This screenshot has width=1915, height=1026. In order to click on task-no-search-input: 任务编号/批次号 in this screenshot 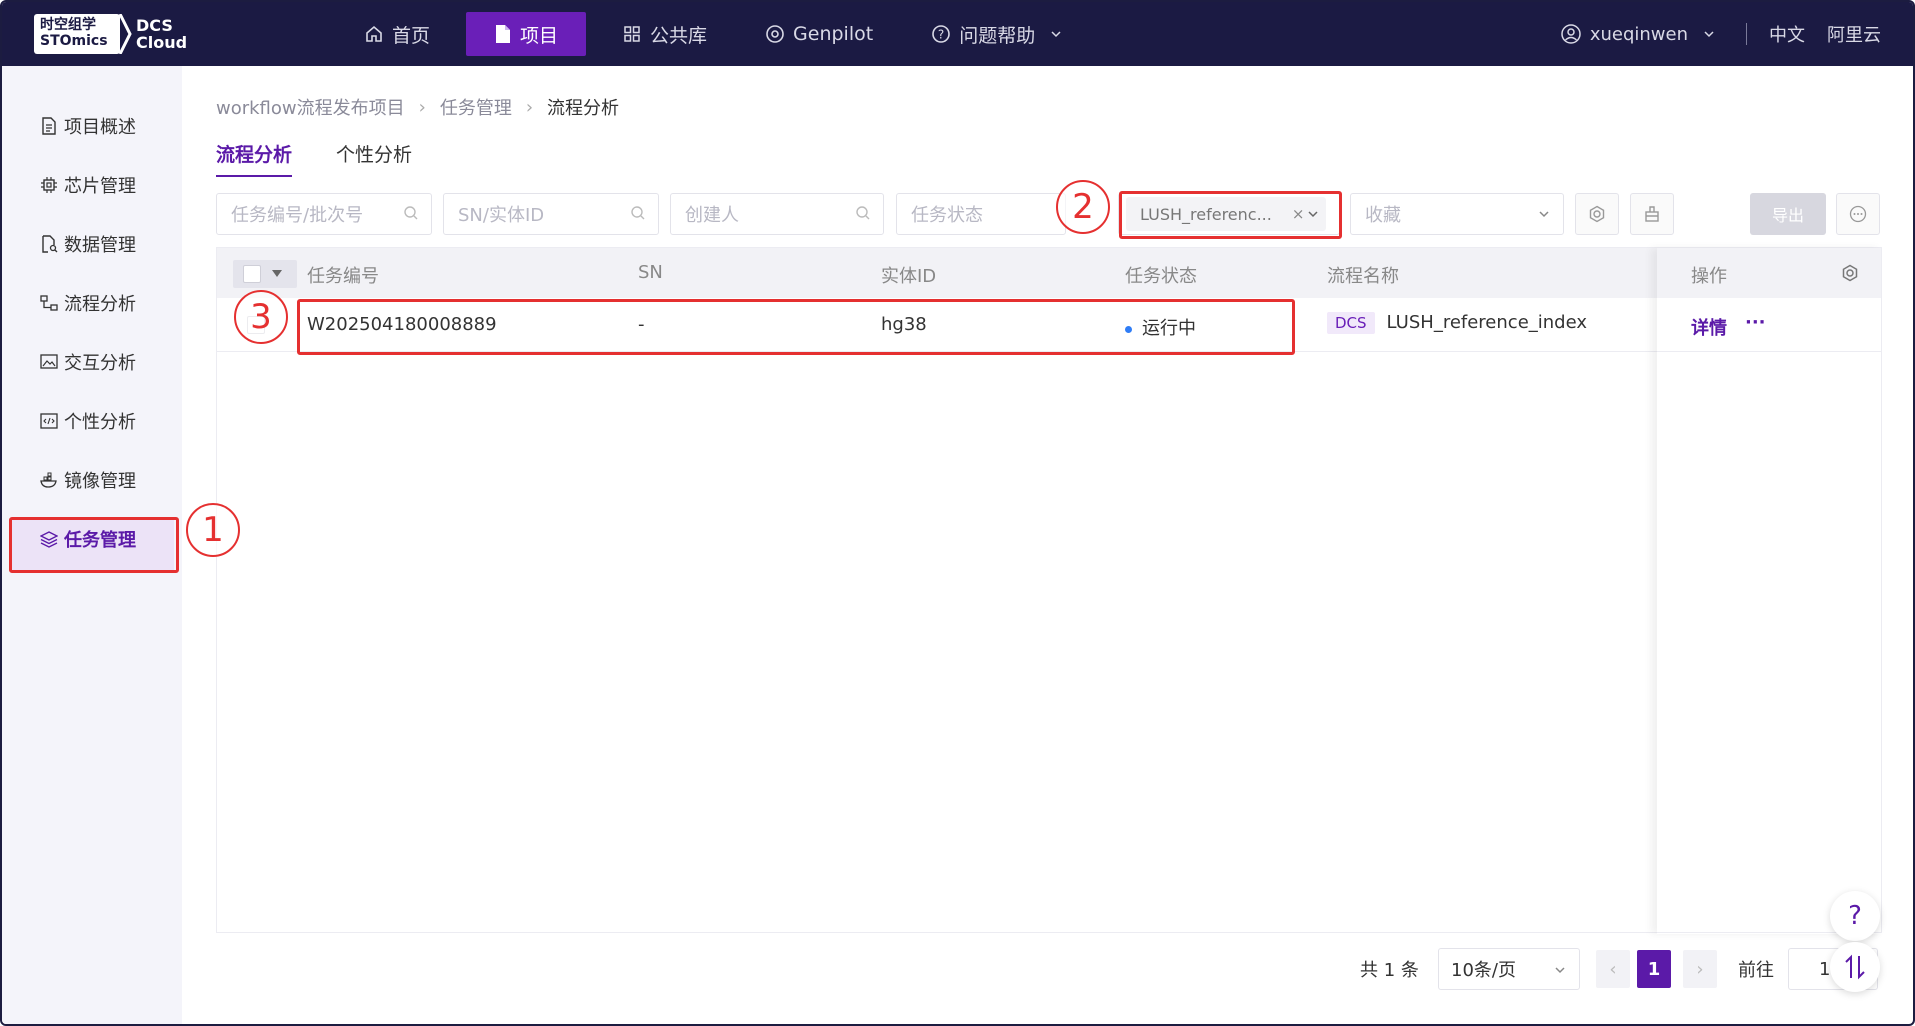, I will do `click(324, 214)`.